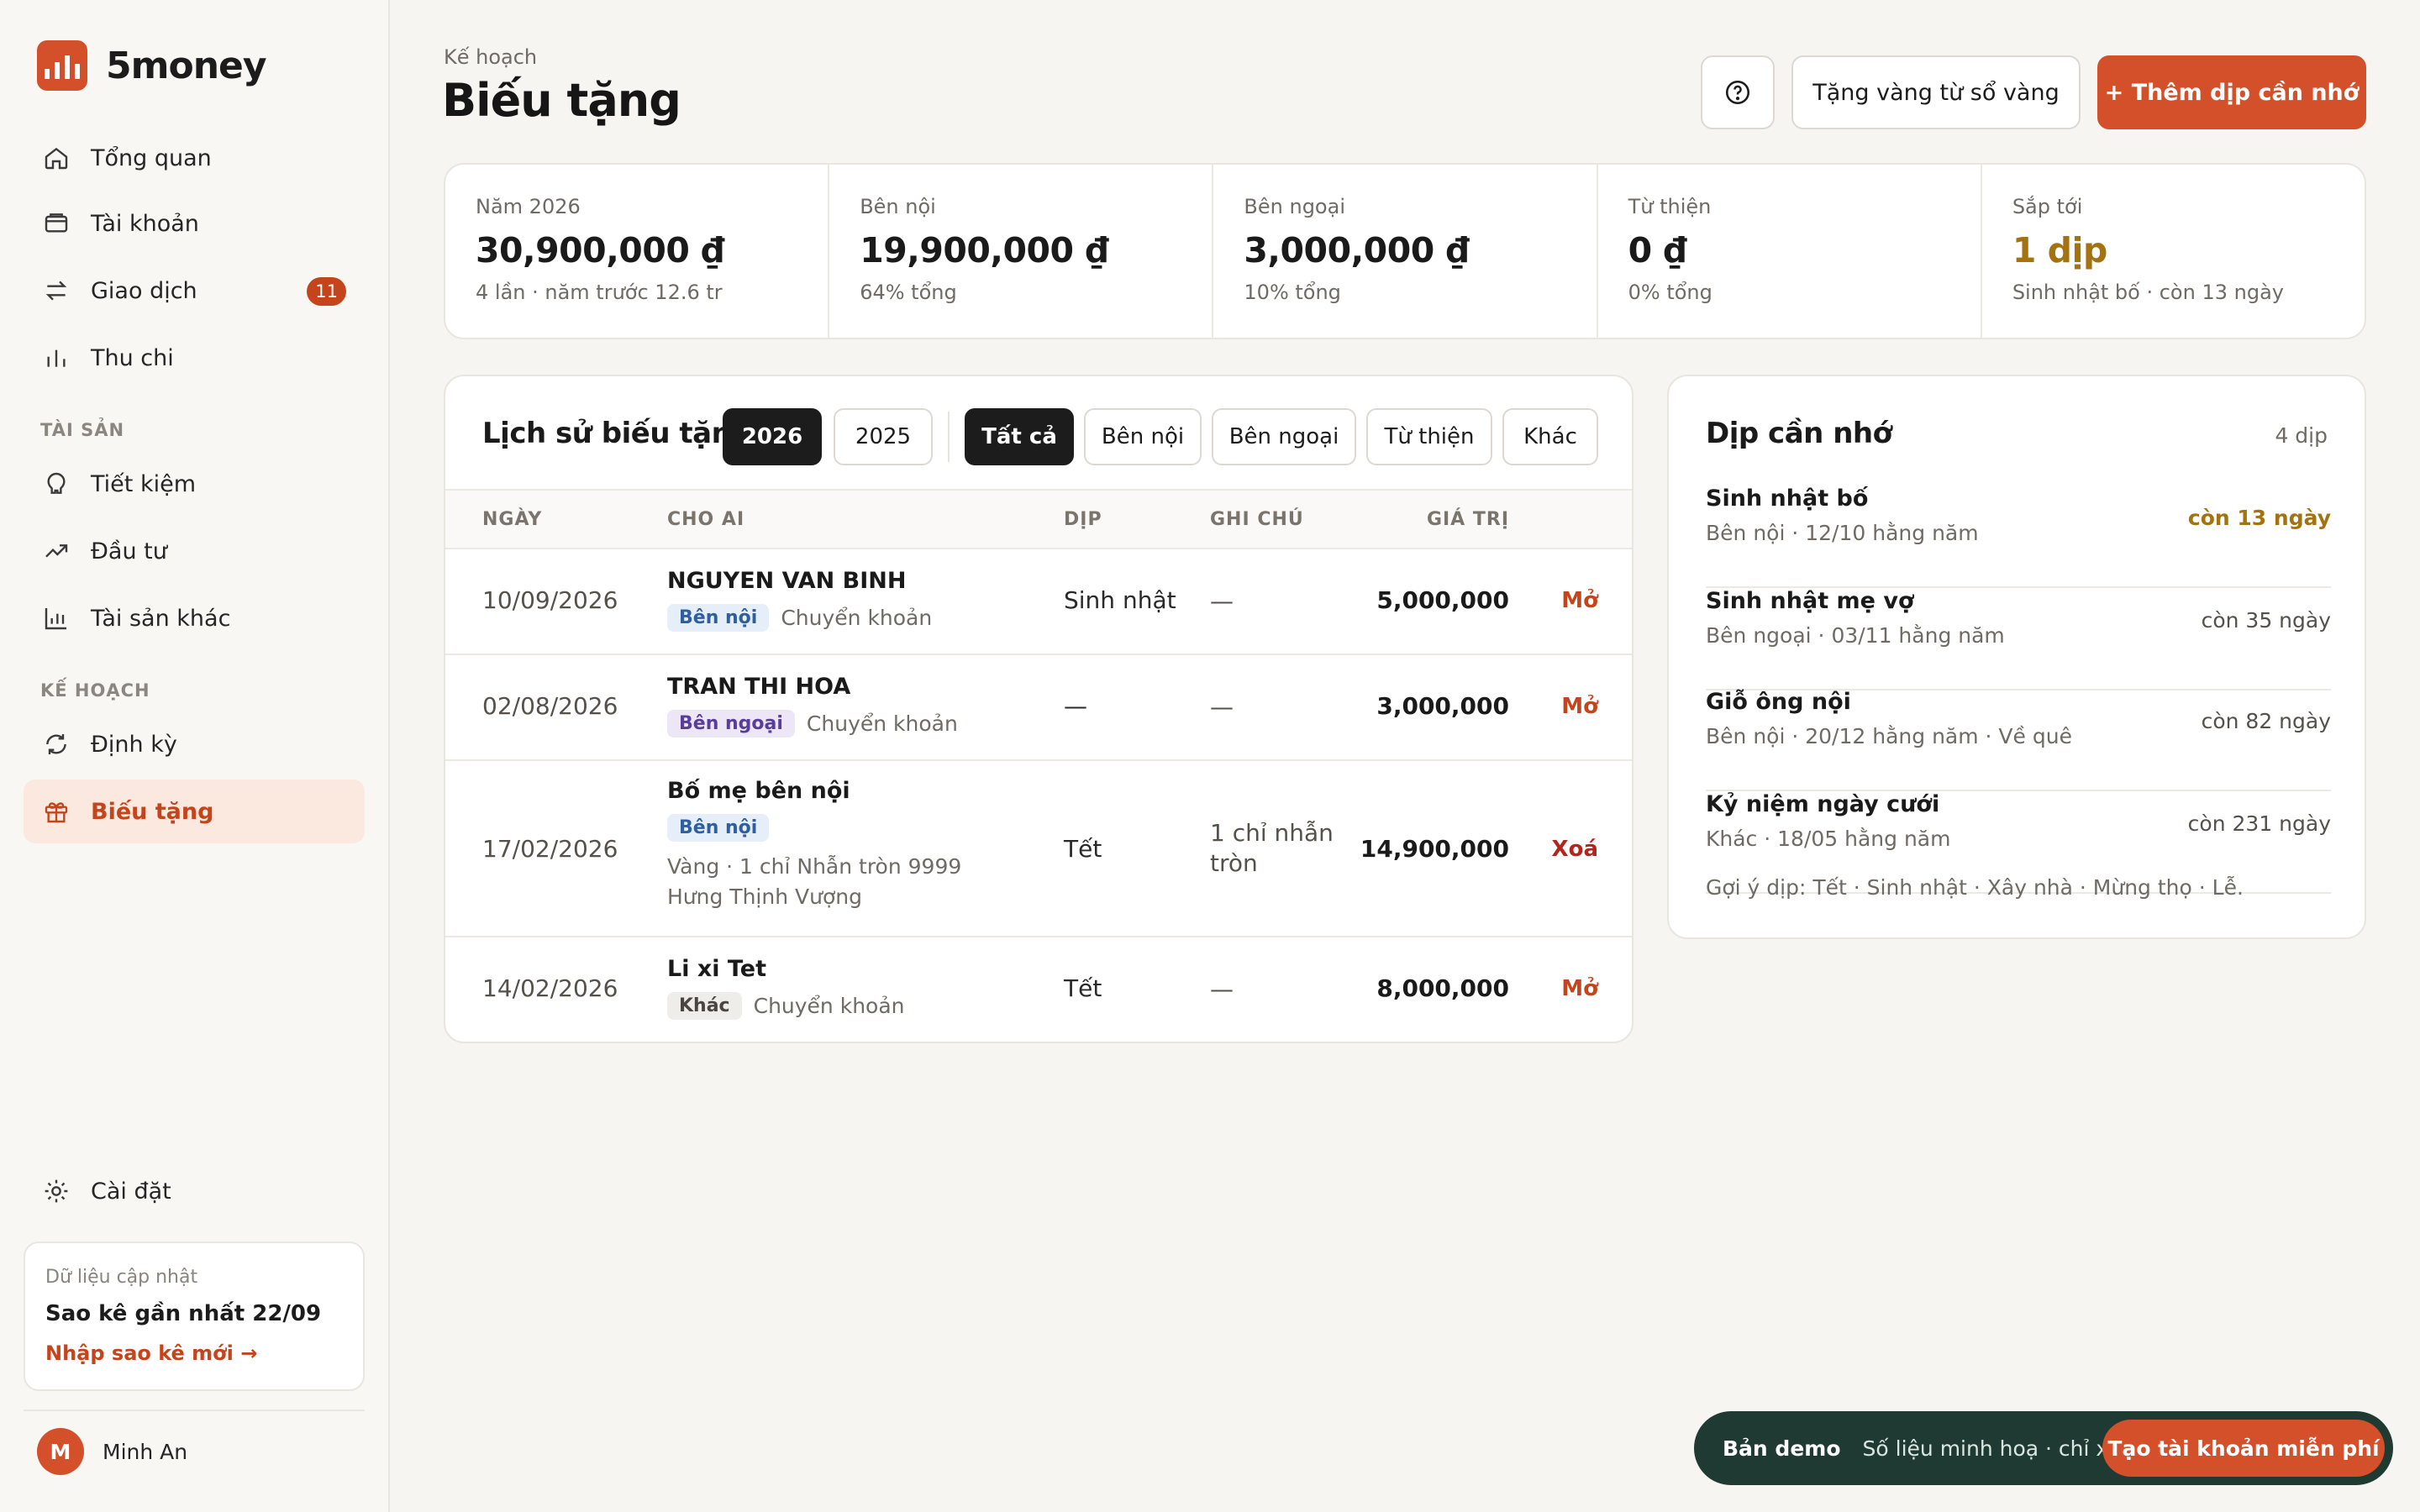 This screenshot has width=2420, height=1512. What do you see at coordinates (1143, 436) in the screenshot?
I see `filter-chip-paternal: Bên nội` at bounding box center [1143, 436].